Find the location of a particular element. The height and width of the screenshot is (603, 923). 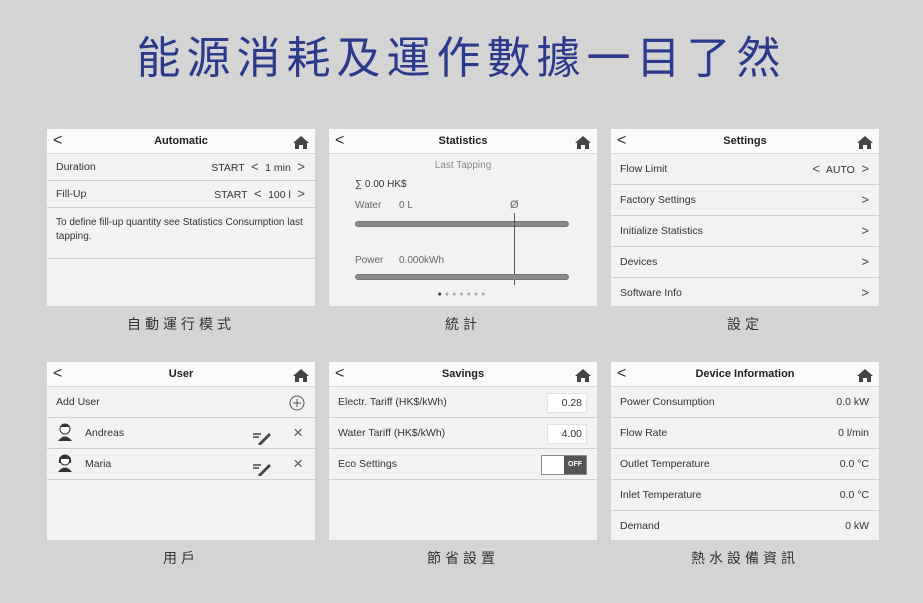

power-consumption-value: 0.0 kW is located at coordinates (852, 402).